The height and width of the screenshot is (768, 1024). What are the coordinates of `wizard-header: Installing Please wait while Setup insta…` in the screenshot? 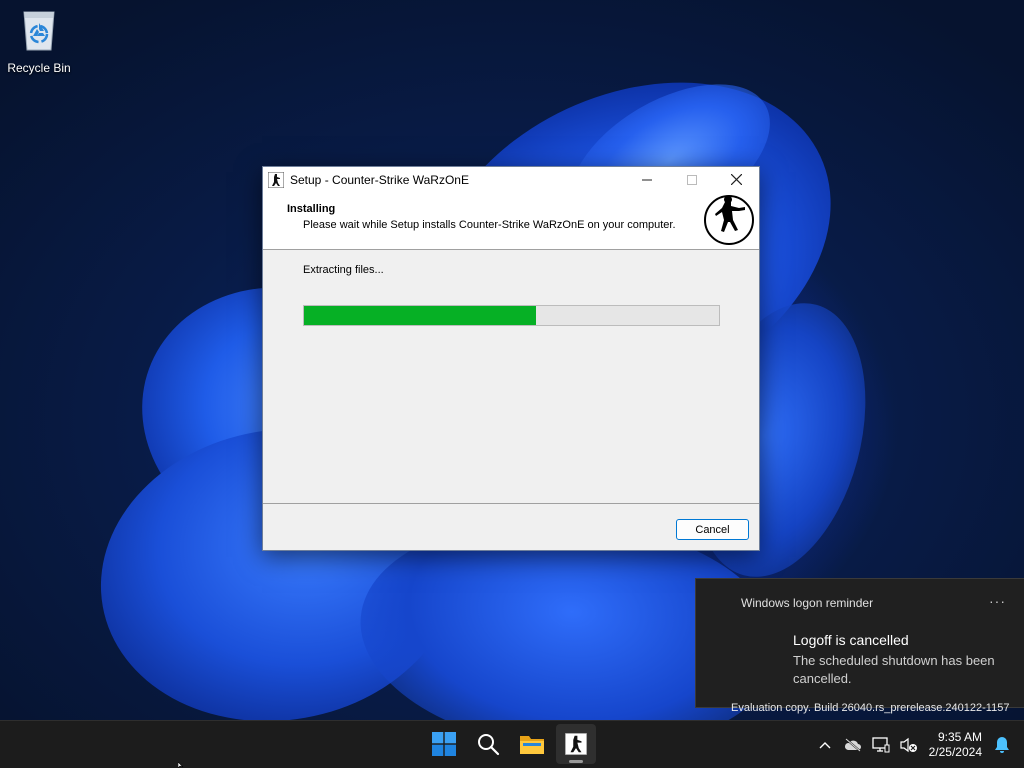 It's located at (511, 221).